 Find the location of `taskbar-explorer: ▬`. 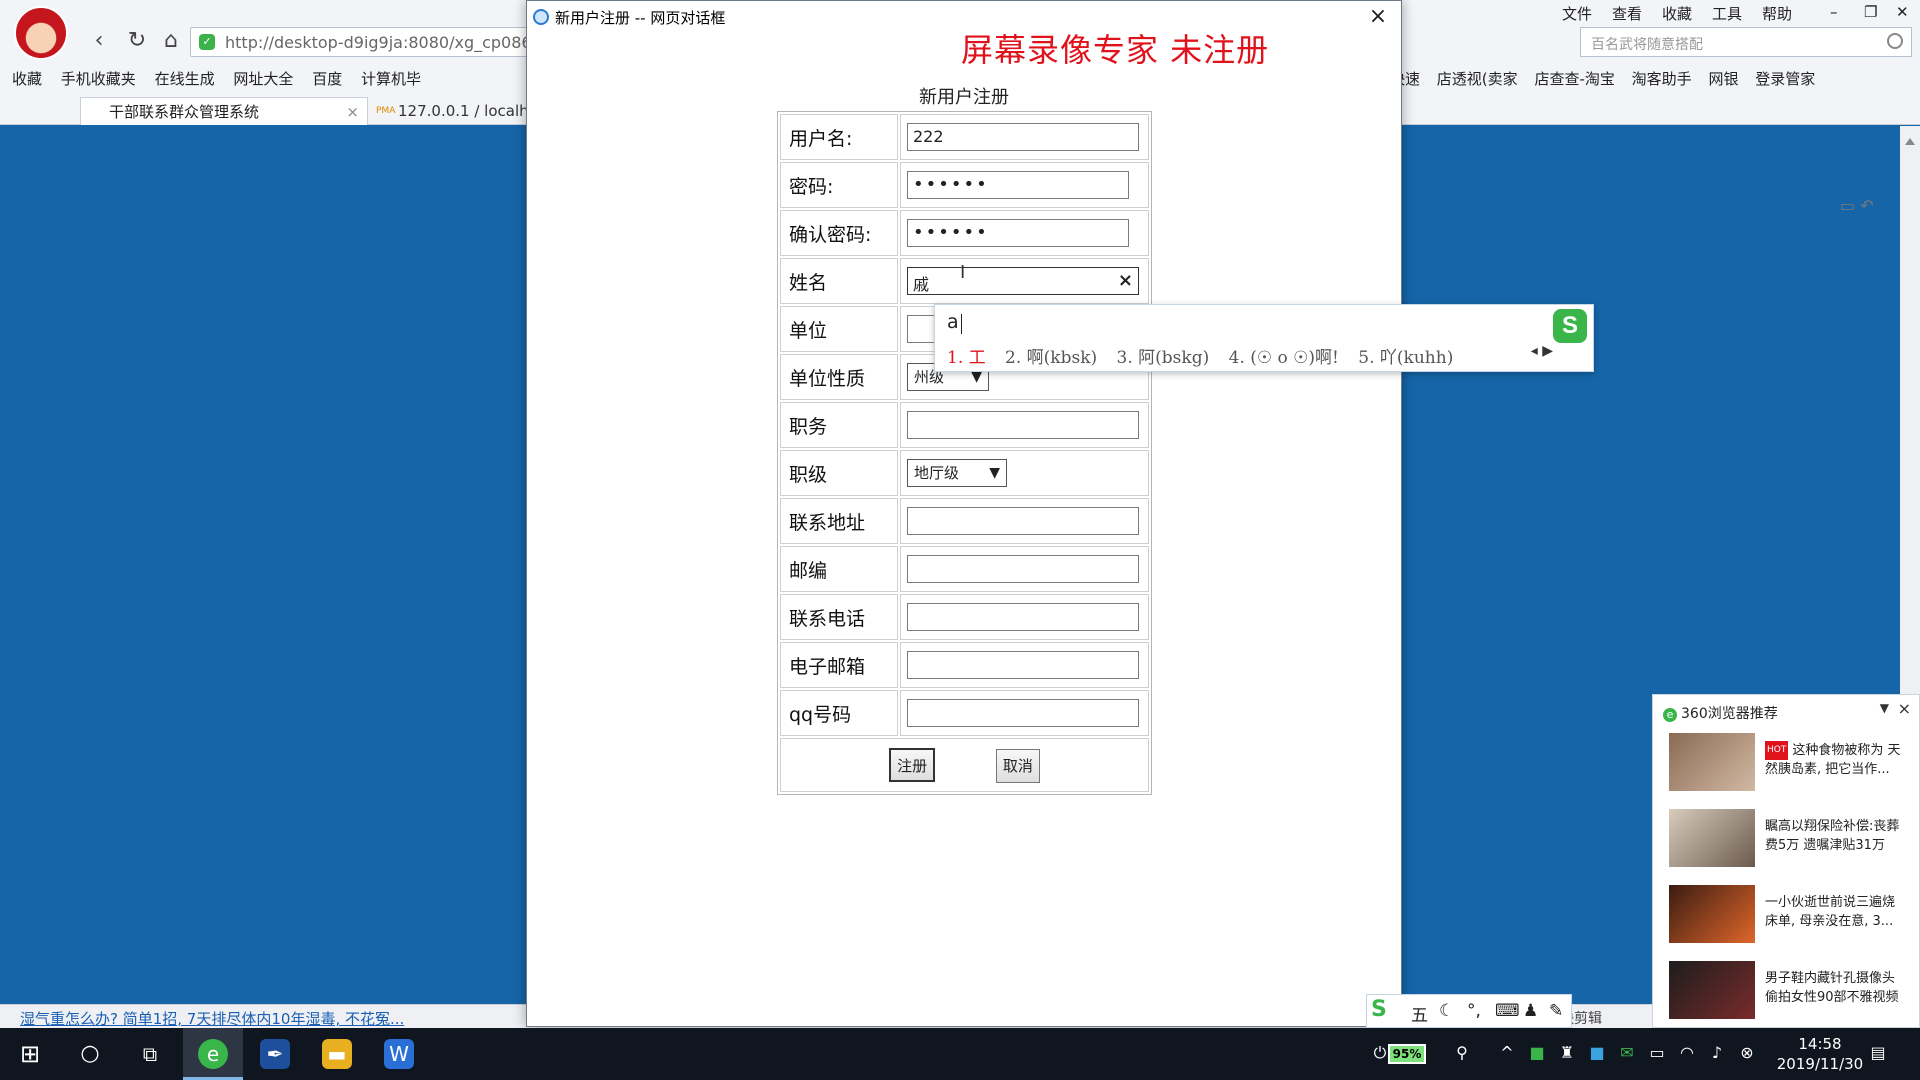

taskbar-explorer: ▬ is located at coordinates (337, 1054).